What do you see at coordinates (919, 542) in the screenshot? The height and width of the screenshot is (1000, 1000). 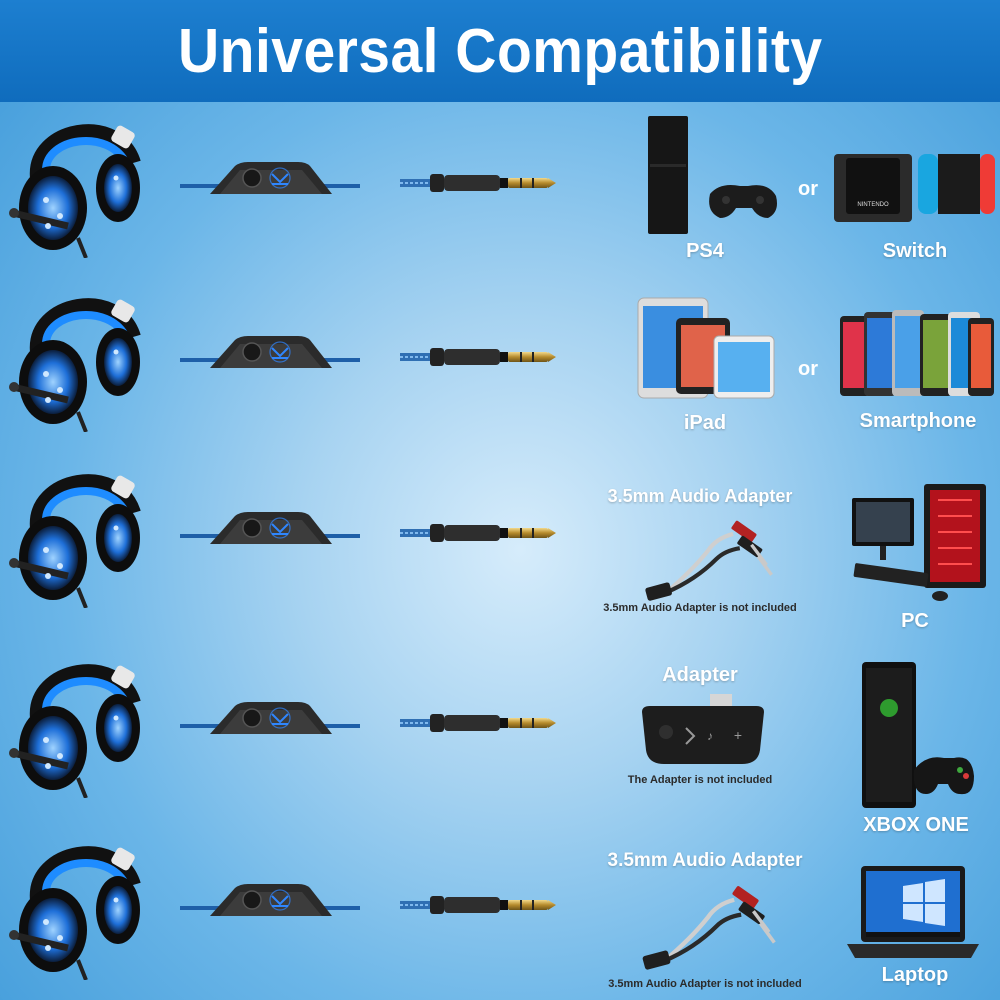 I see `gaming-pc-icon` at bounding box center [919, 542].